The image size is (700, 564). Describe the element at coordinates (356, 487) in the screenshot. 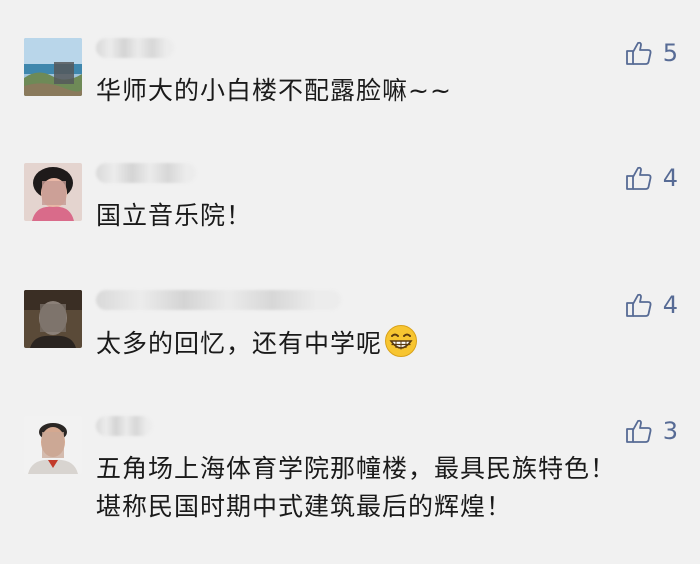

I see `comment-text: 五角场上海体育学院那幢楼，最具民族特色！堪称民国时期中式建筑最后的辉煌！` at that location.